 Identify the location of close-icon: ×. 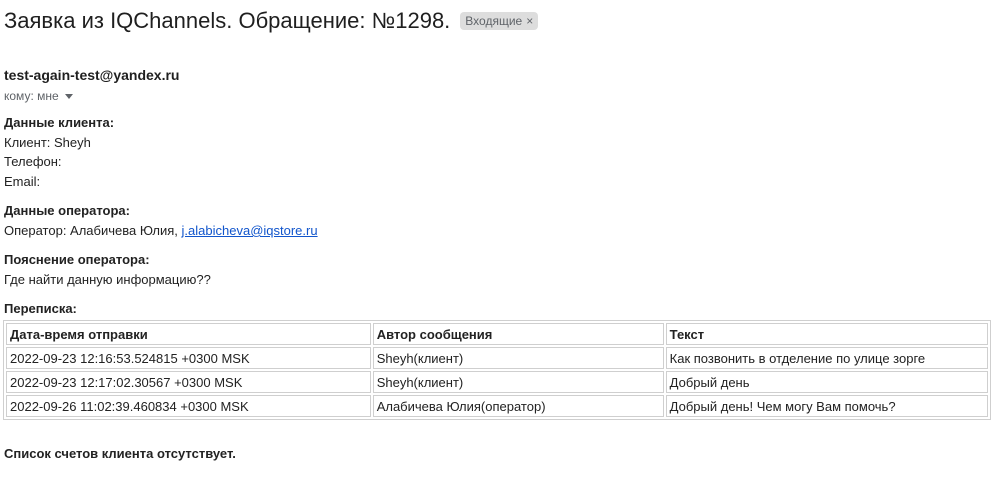
(529, 21).